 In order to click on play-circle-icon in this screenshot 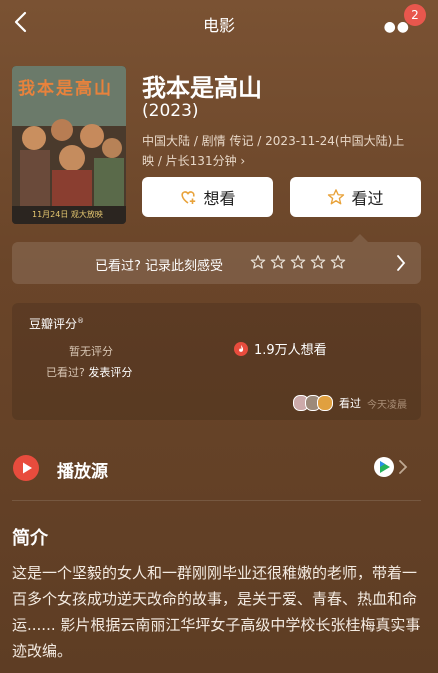, I will do `click(26, 468)`.